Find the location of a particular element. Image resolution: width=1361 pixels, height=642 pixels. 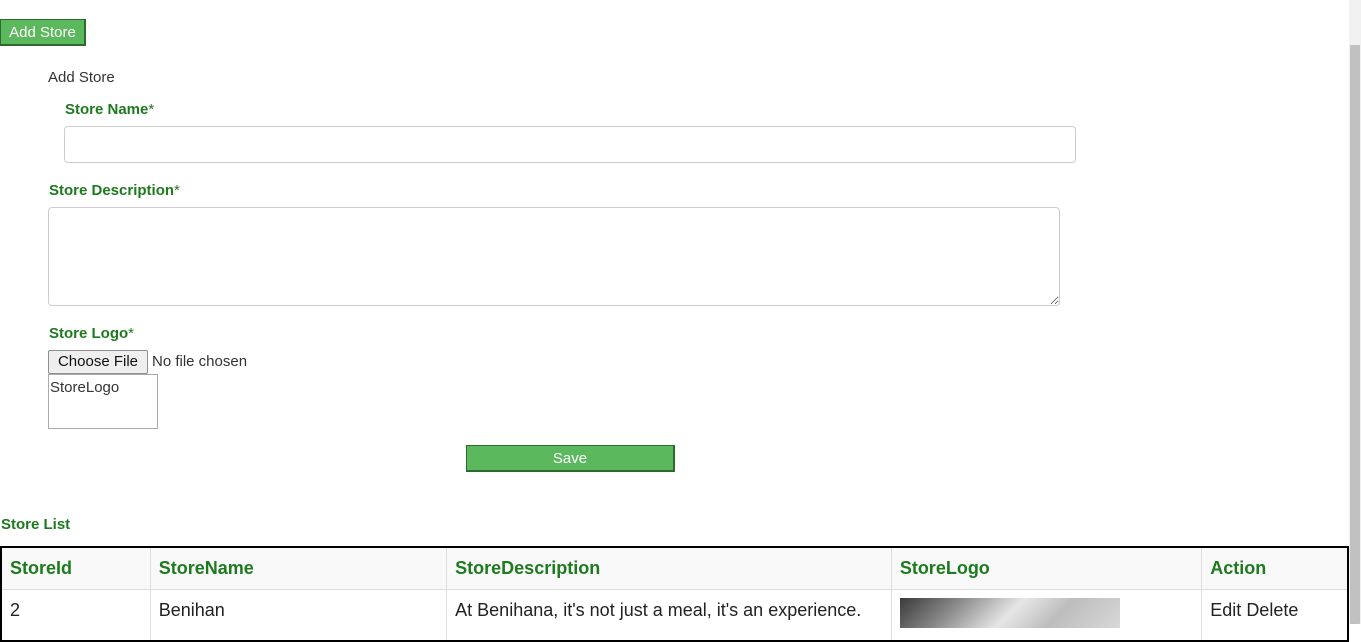

store-name-label: Store Name* is located at coordinates (109, 109).